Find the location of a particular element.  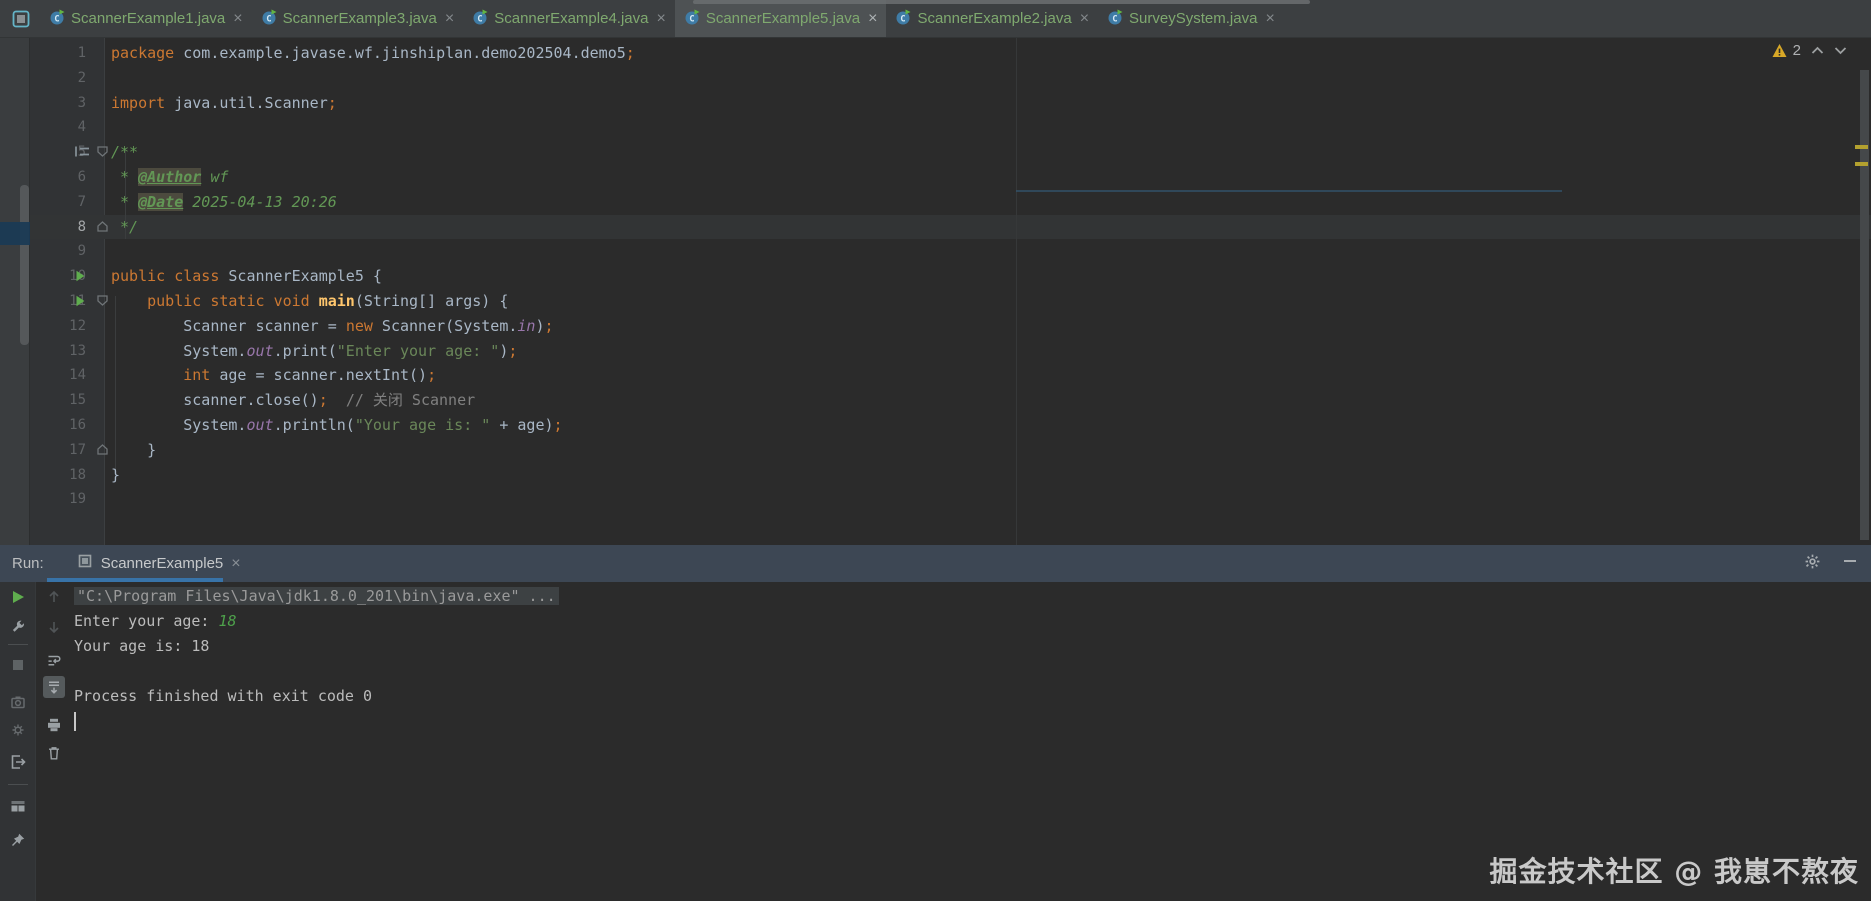

line-number: 17 is located at coordinates (77, 449).